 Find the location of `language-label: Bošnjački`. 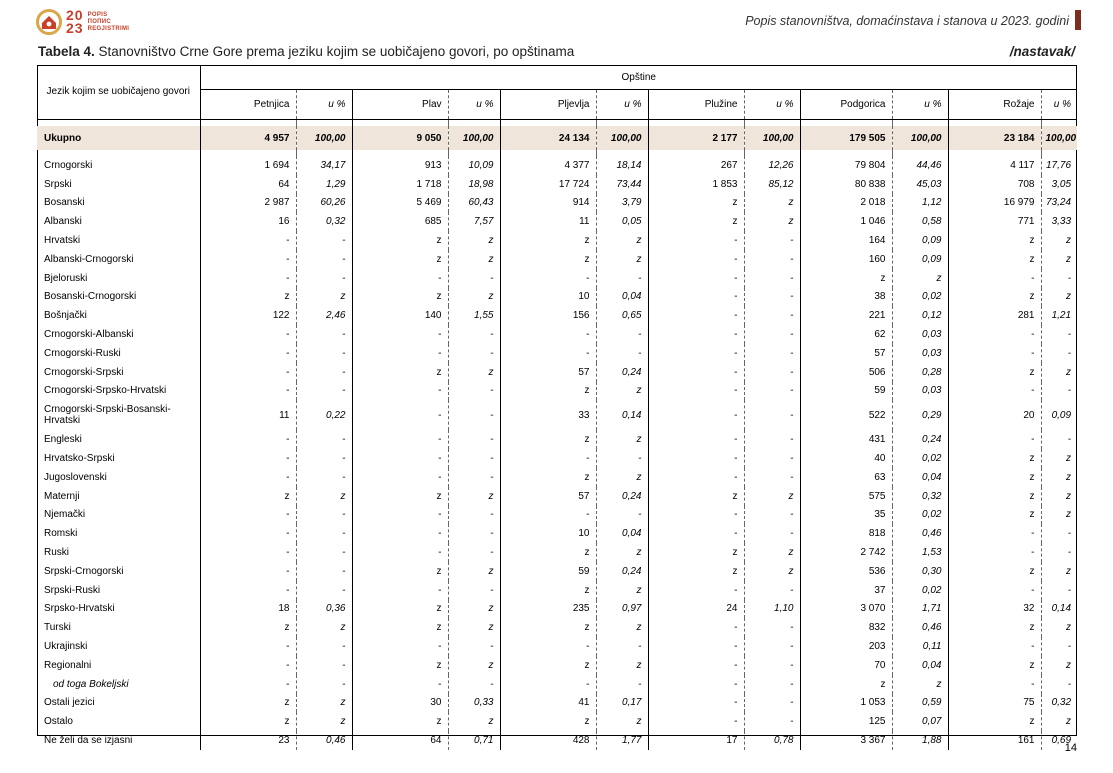

language-label: Bošnjački is located at coordinates (119, 316).